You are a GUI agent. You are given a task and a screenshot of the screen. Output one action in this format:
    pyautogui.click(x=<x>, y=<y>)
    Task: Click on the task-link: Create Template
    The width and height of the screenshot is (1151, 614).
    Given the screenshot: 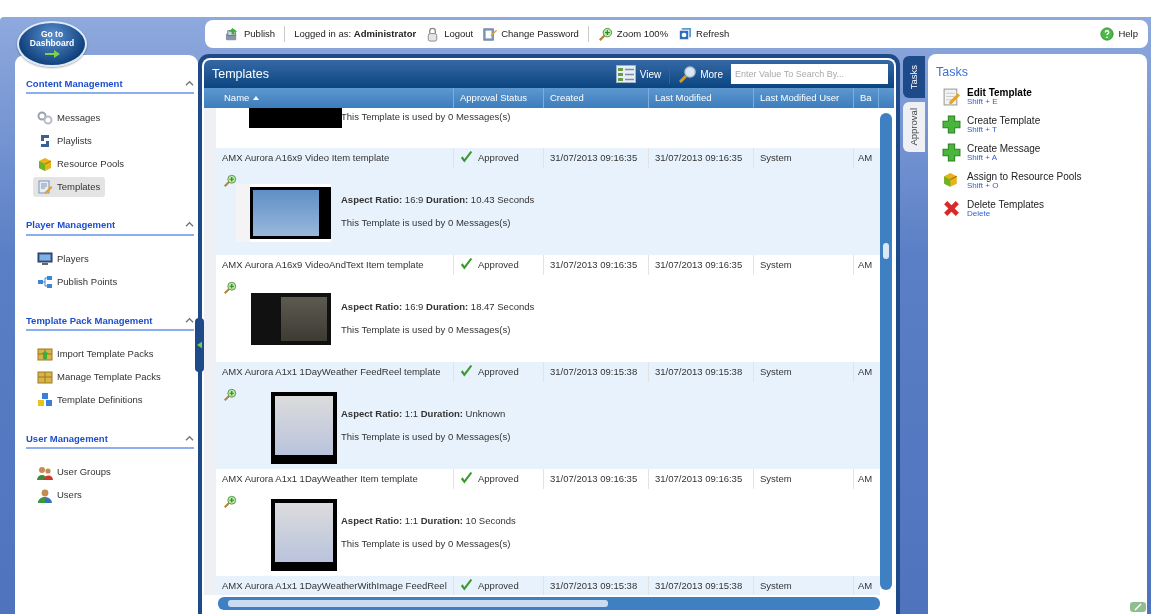 What is the action you would take?
    pyautogui.click(x=1004, y=120)
    